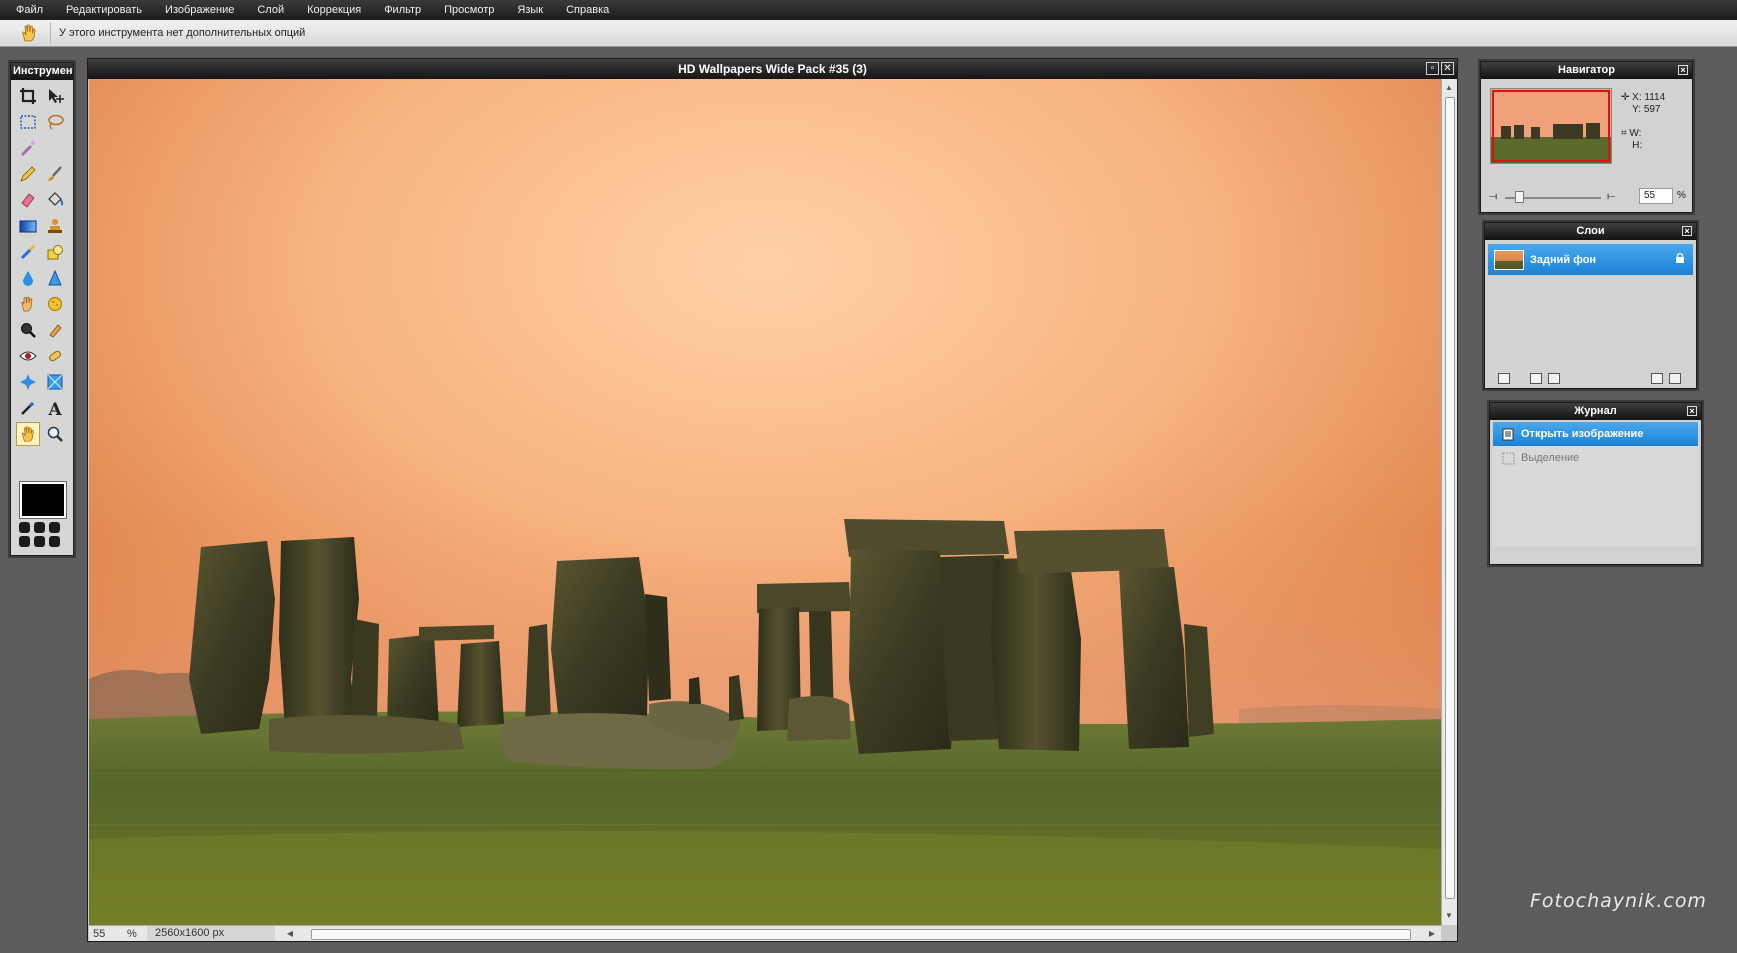 Image resolution: width=1737 pixels, height=953 pixels. What do you see at coordinates (1625, 97) in the screenshot?
I see `crosshair-icon: ✛` at bounding box center [1625, 97].